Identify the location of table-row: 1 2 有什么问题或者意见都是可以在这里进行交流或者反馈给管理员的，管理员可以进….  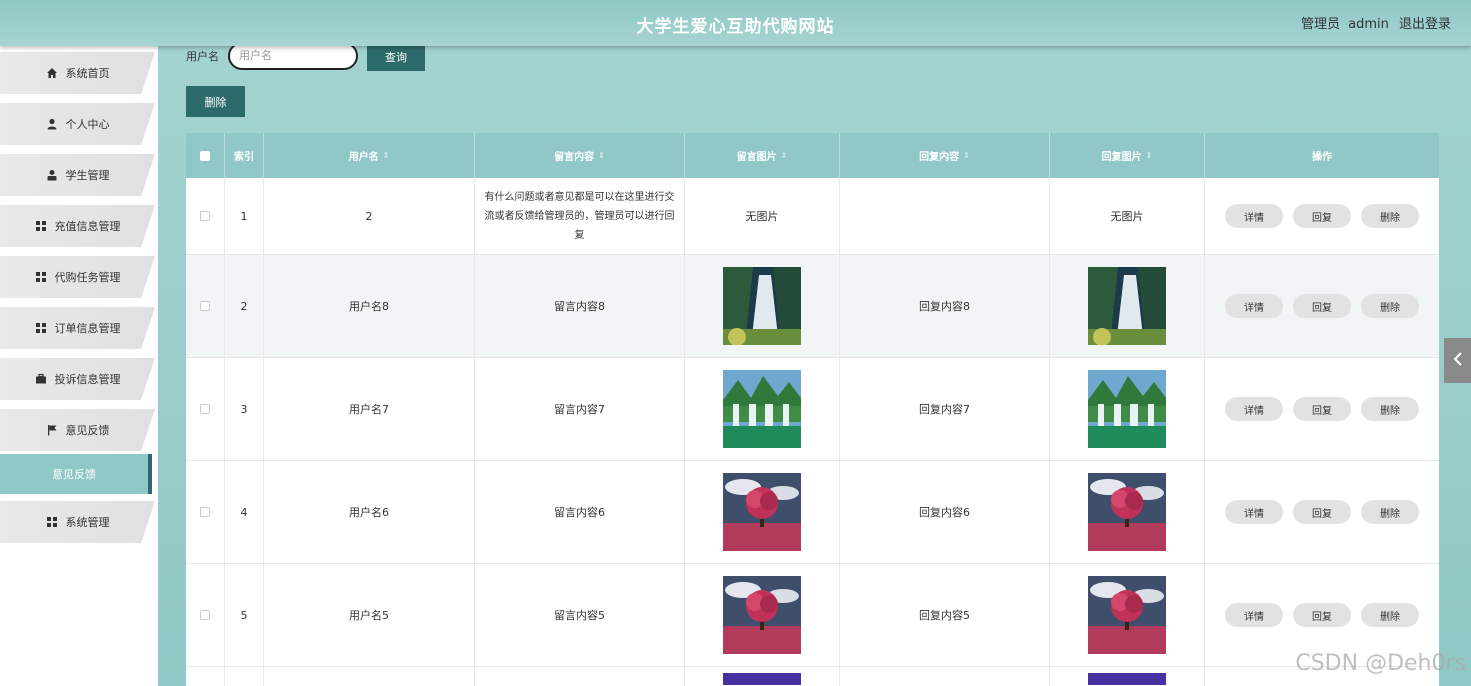
(812, 216).